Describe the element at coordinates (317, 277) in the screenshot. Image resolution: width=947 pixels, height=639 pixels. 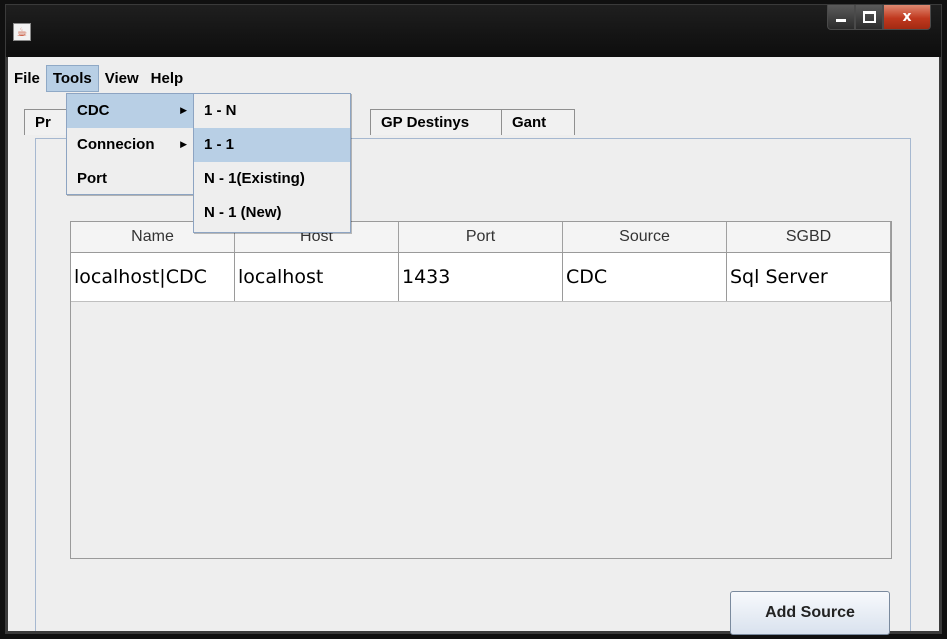
I see `cell-host: localhost` at that location.